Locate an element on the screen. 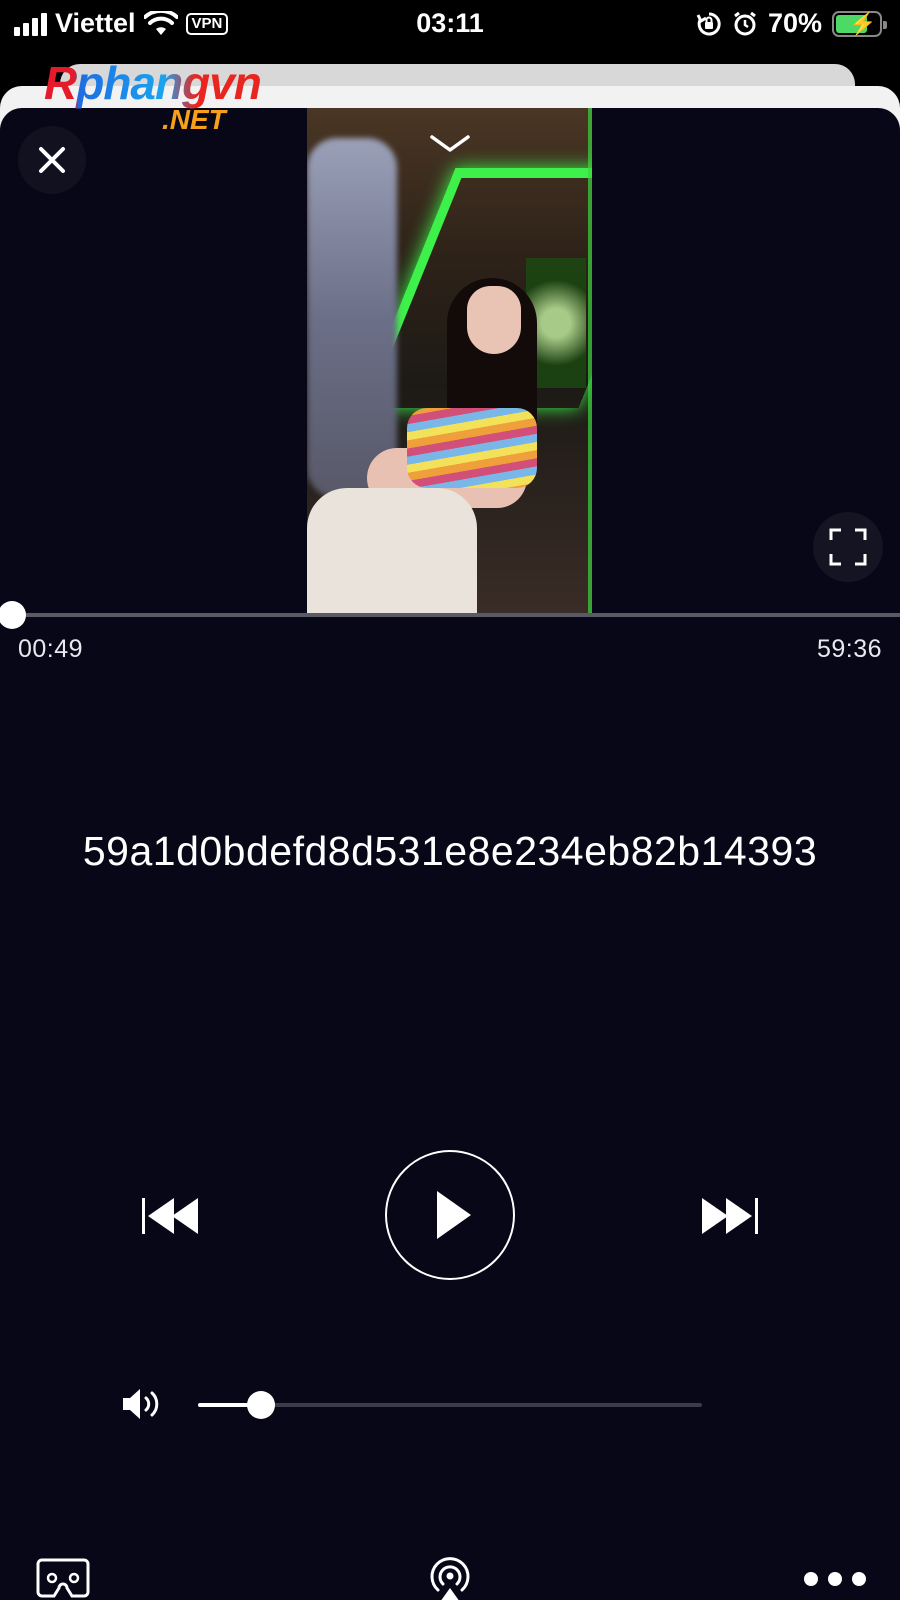 The image size is (900, 1600). progress-bar is located at coordinates (450, 615).